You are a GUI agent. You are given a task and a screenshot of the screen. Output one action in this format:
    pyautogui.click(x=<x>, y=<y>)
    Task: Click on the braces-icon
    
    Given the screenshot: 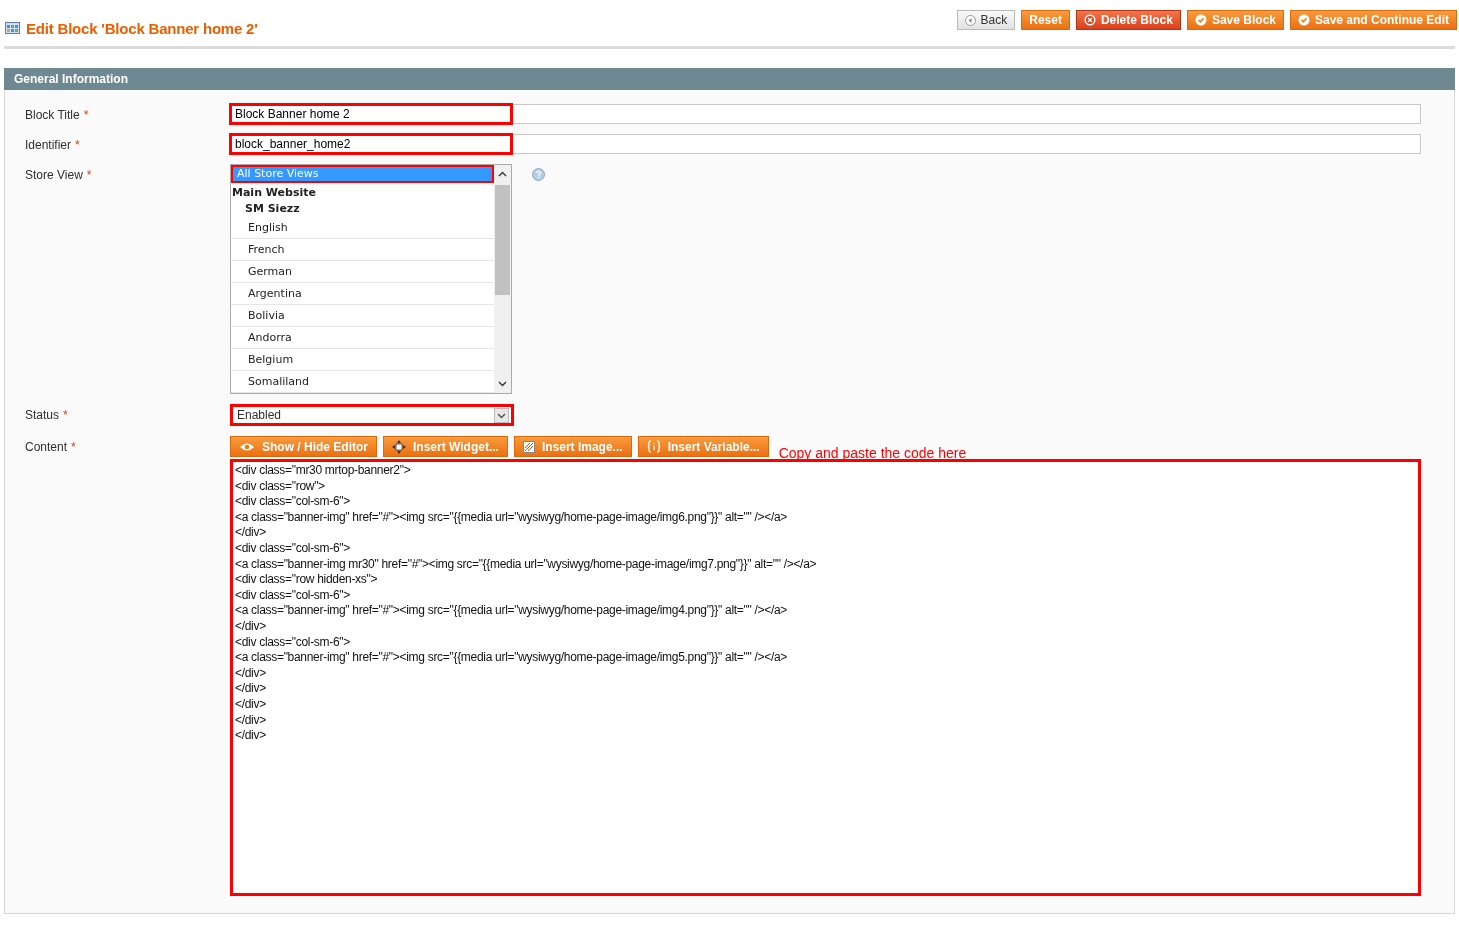 What is the action you would take?
    pyautogui.click(x=653, y=446)
    